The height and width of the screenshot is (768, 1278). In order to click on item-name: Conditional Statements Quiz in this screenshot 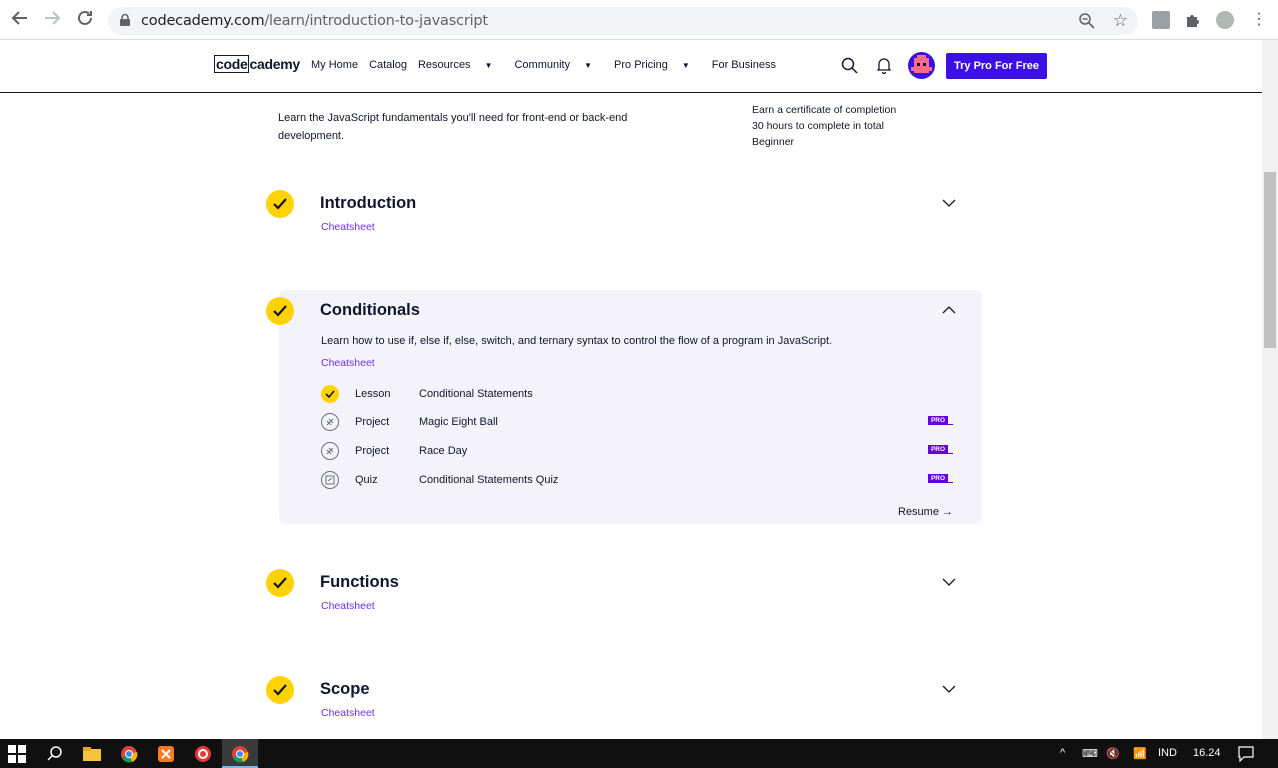, I will do `click(488, 480)`.